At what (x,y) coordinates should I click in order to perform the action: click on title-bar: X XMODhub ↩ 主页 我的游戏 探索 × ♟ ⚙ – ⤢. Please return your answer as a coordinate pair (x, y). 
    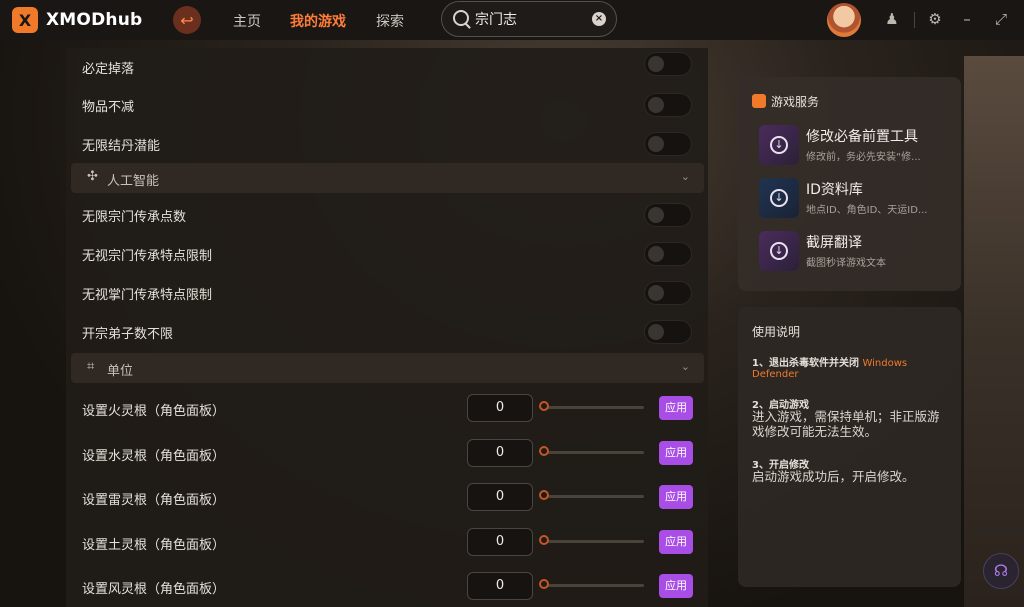
    Looking at the image, I should click on (512, 20).